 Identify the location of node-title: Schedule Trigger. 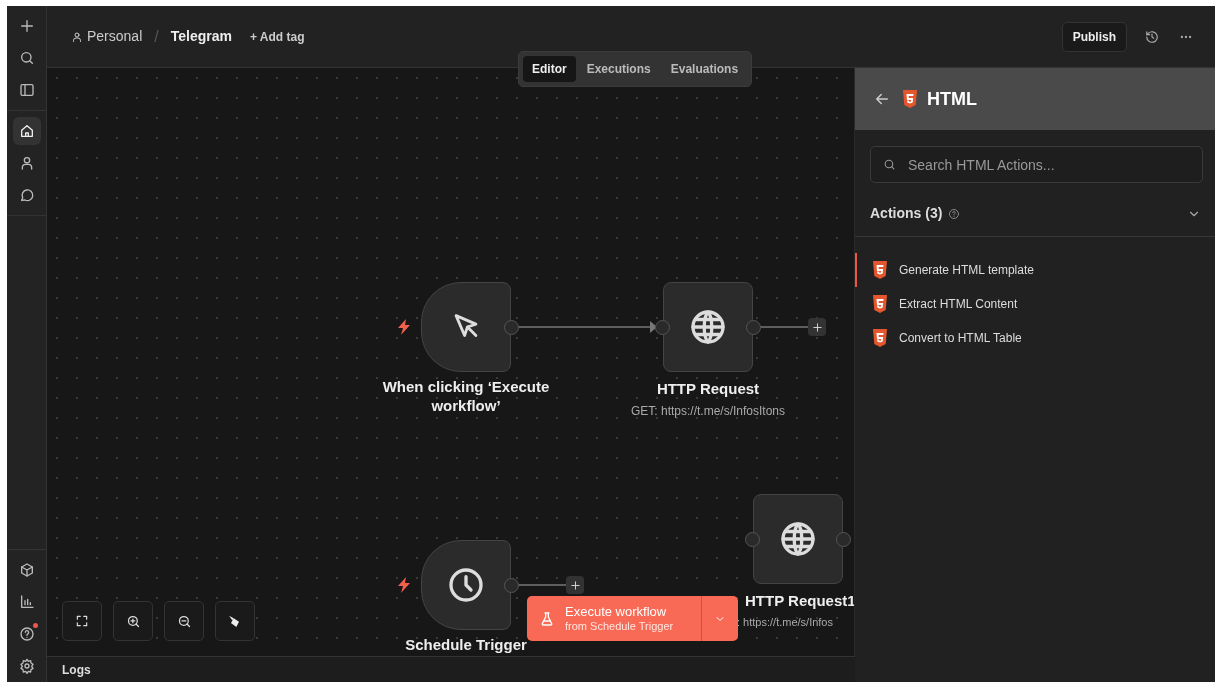
(466, 645).